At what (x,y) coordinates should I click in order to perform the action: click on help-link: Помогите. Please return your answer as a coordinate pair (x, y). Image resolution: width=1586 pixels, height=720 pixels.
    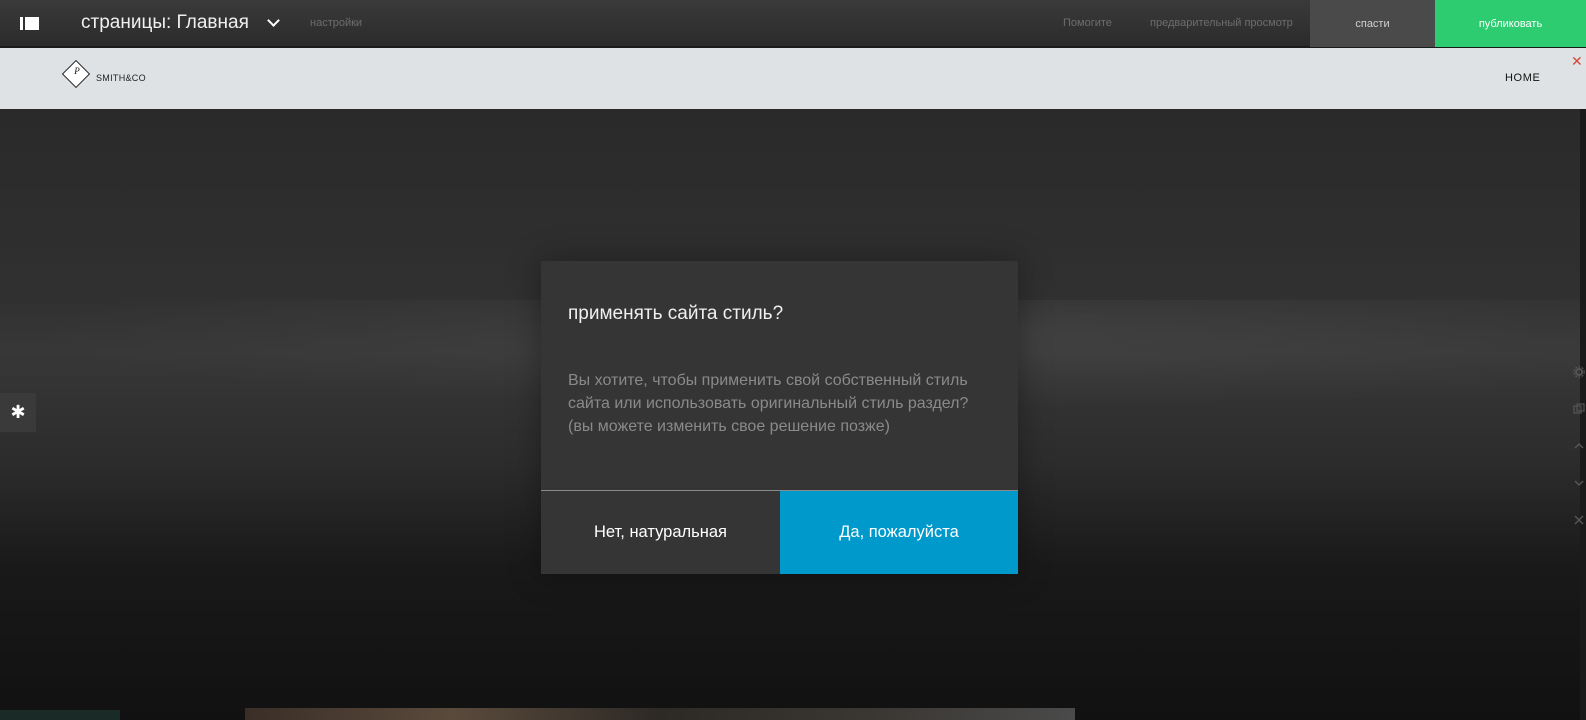
    Looking at the image, I should click on (1087, 23).